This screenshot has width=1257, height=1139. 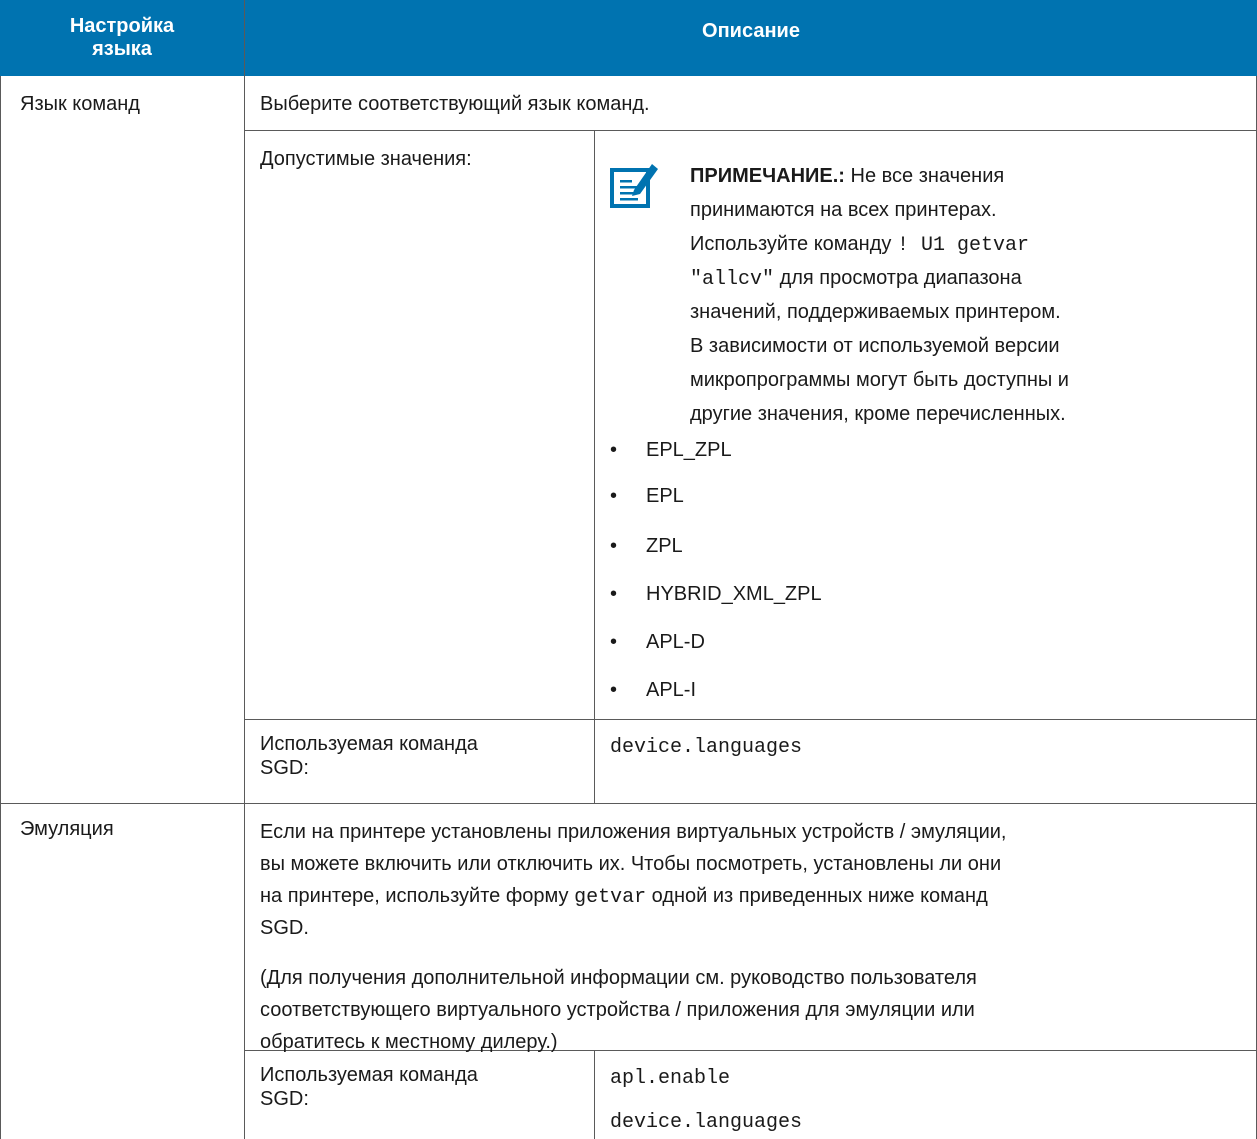 I want to click on note-line-6: В зависимости от используемой версии, so click(x=875, y=346).